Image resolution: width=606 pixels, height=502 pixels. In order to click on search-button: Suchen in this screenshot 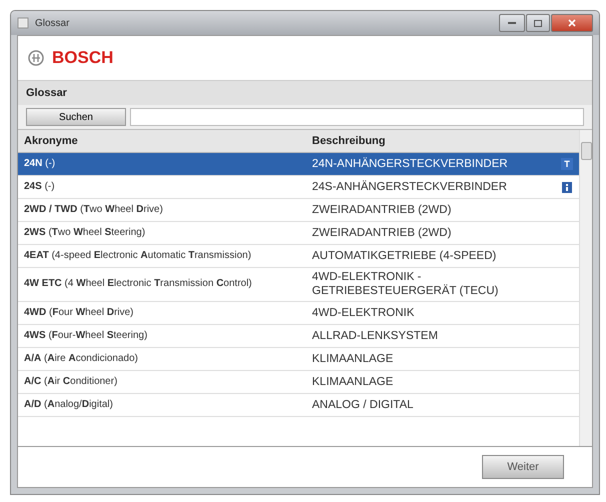, I will do `click(76, 117)`.